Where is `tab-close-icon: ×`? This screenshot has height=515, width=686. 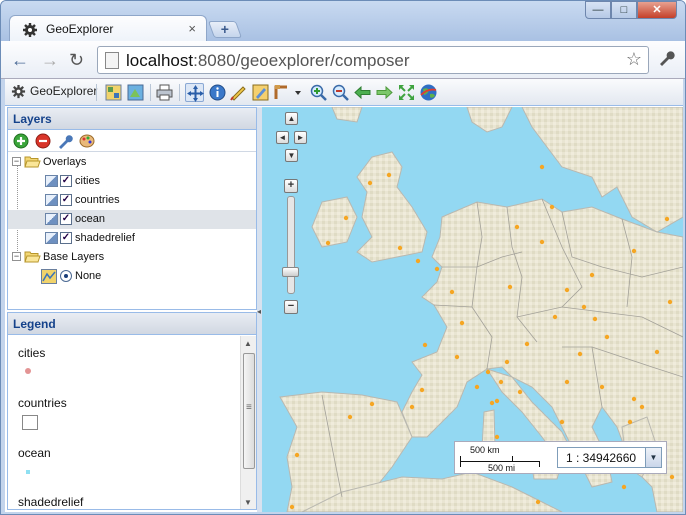 tab-close-icon: × is located at coordinates (192, 28).